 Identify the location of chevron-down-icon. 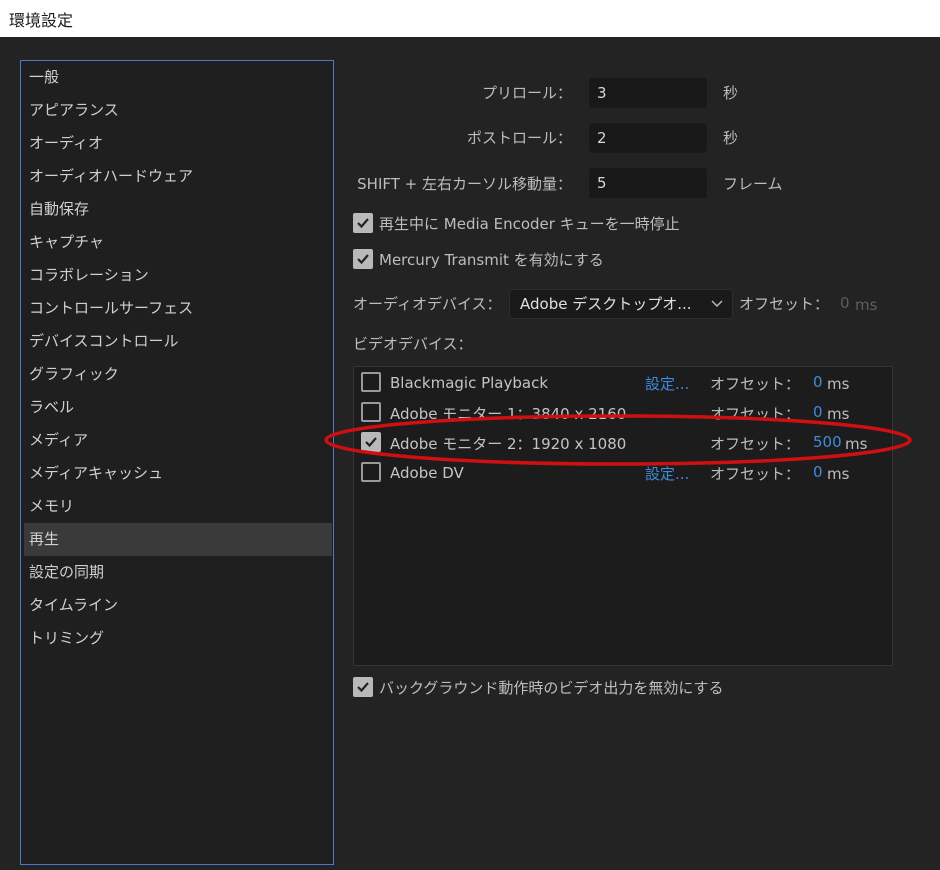
(717, 304).